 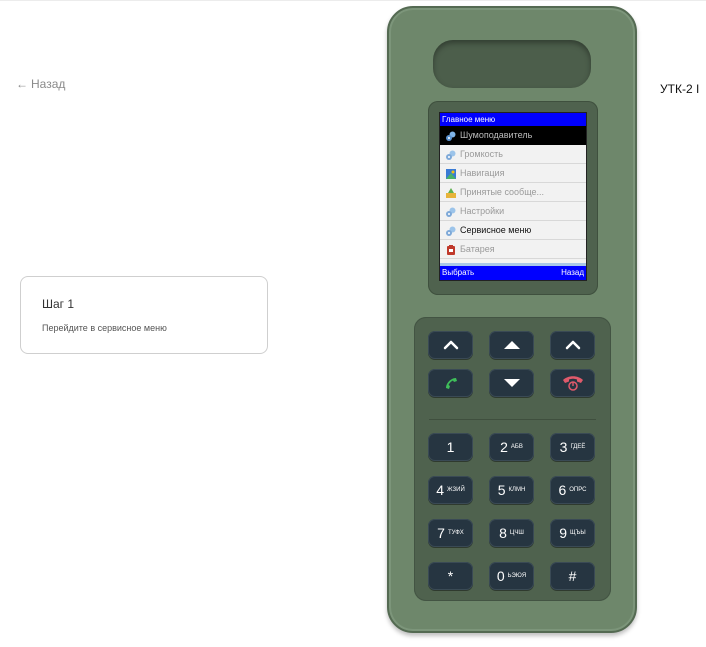 I want to click on menu-item-battery: Батарея, so click(x=513, y=249).